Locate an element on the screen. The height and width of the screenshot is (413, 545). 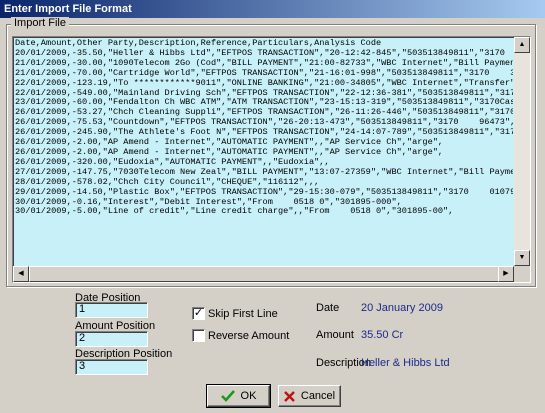
horizontal-scrollbar: ◀ ▶ is located at coordinates (263, 274).